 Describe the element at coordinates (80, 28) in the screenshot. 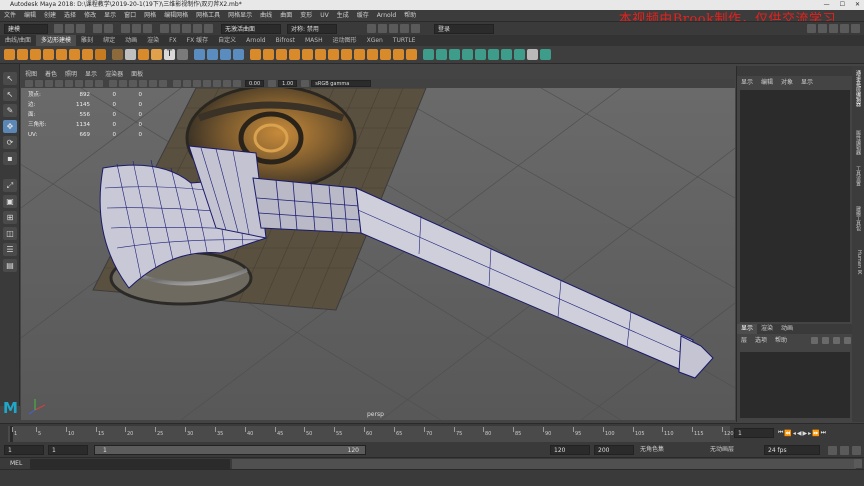

I see `save-scene-icon` at that location.